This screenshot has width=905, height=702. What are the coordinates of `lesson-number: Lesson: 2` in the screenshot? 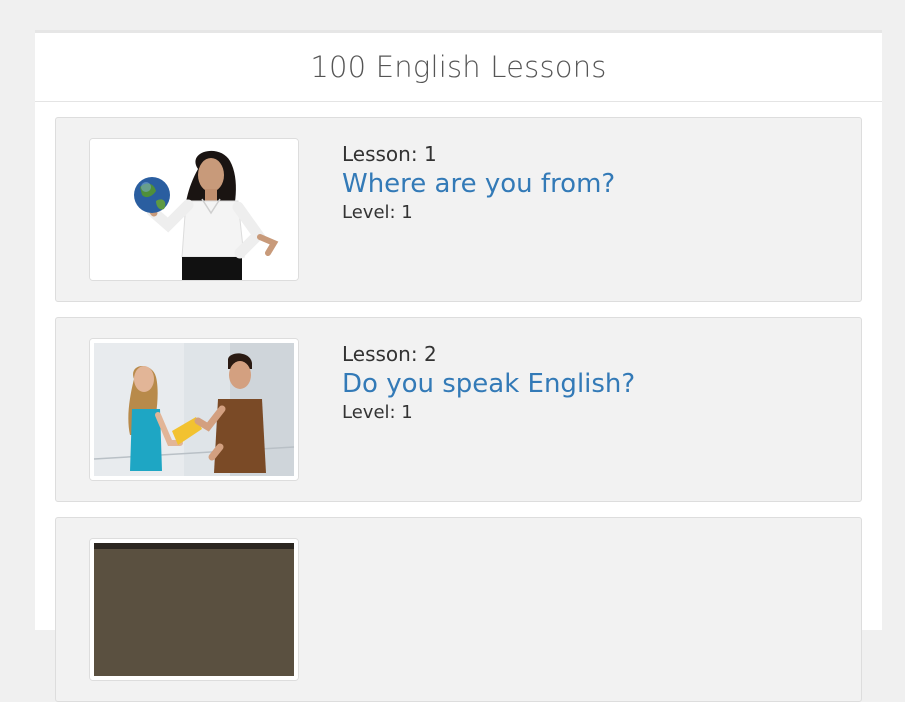 It's located at (389, 354).